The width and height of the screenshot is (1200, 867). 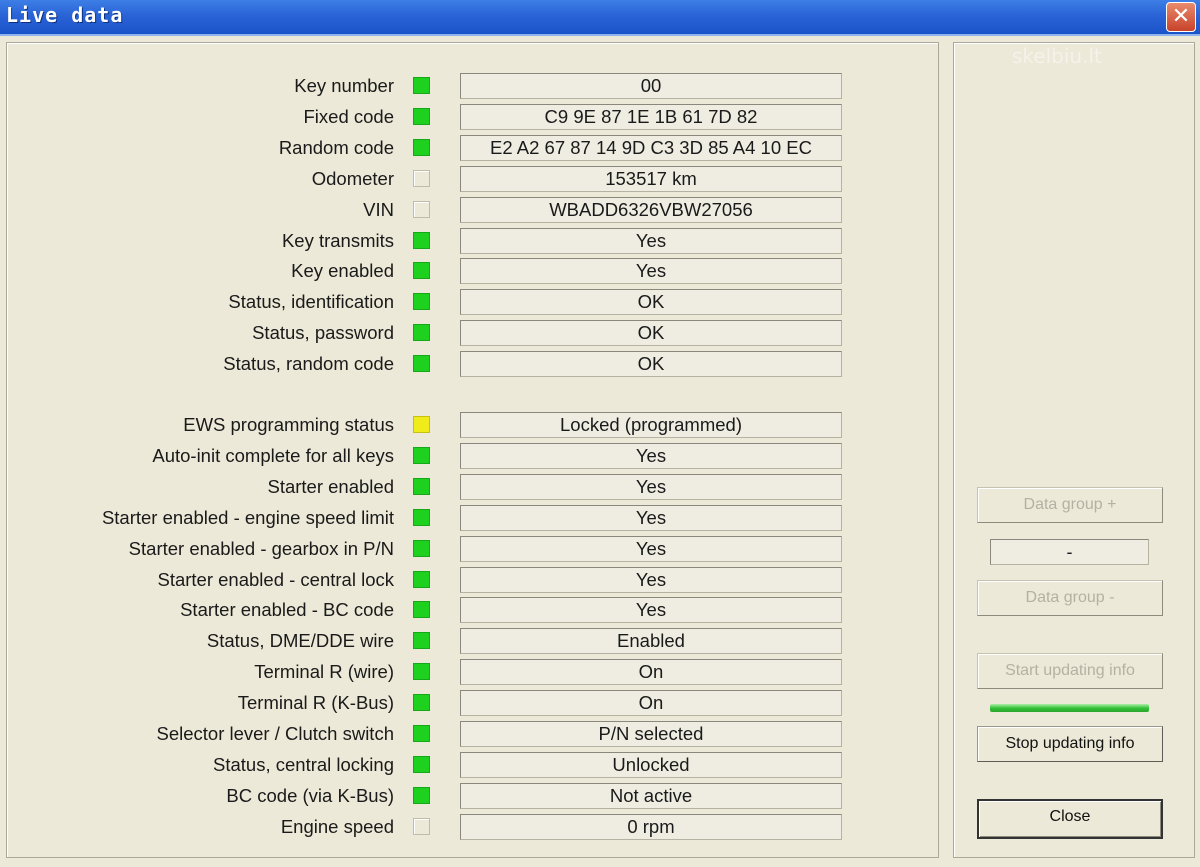 I want to click on data-row: Status, central locking Unlocked, so click(x=473, y=764).